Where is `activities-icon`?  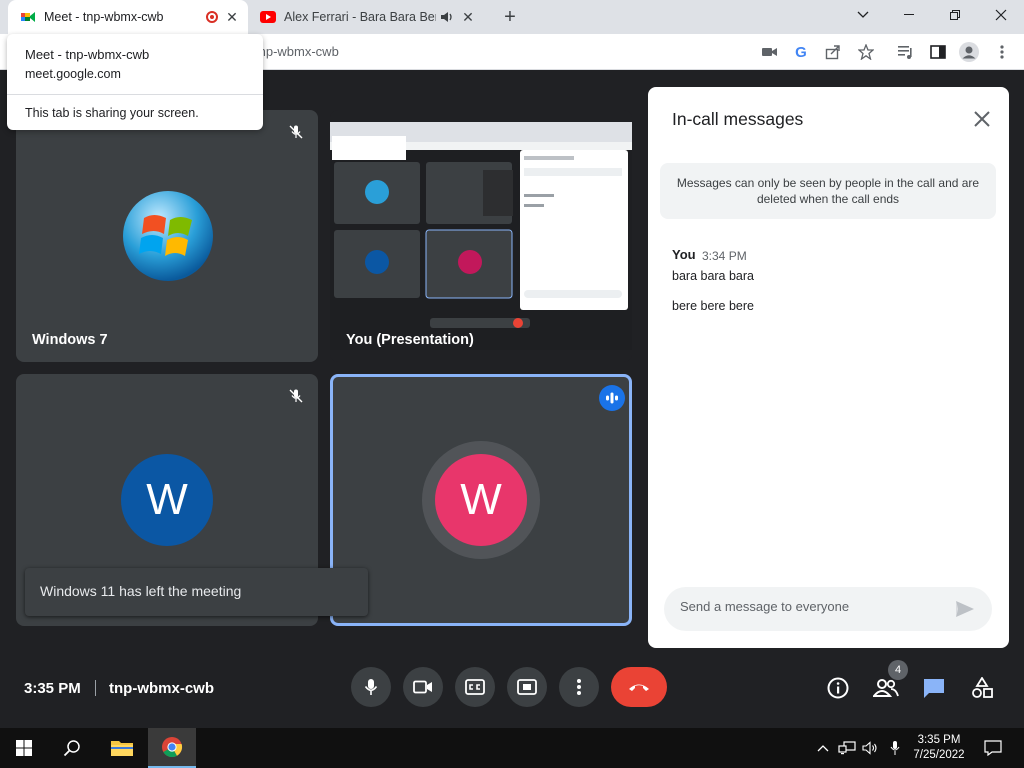
activities-icon is located at coordinates (982, 688).